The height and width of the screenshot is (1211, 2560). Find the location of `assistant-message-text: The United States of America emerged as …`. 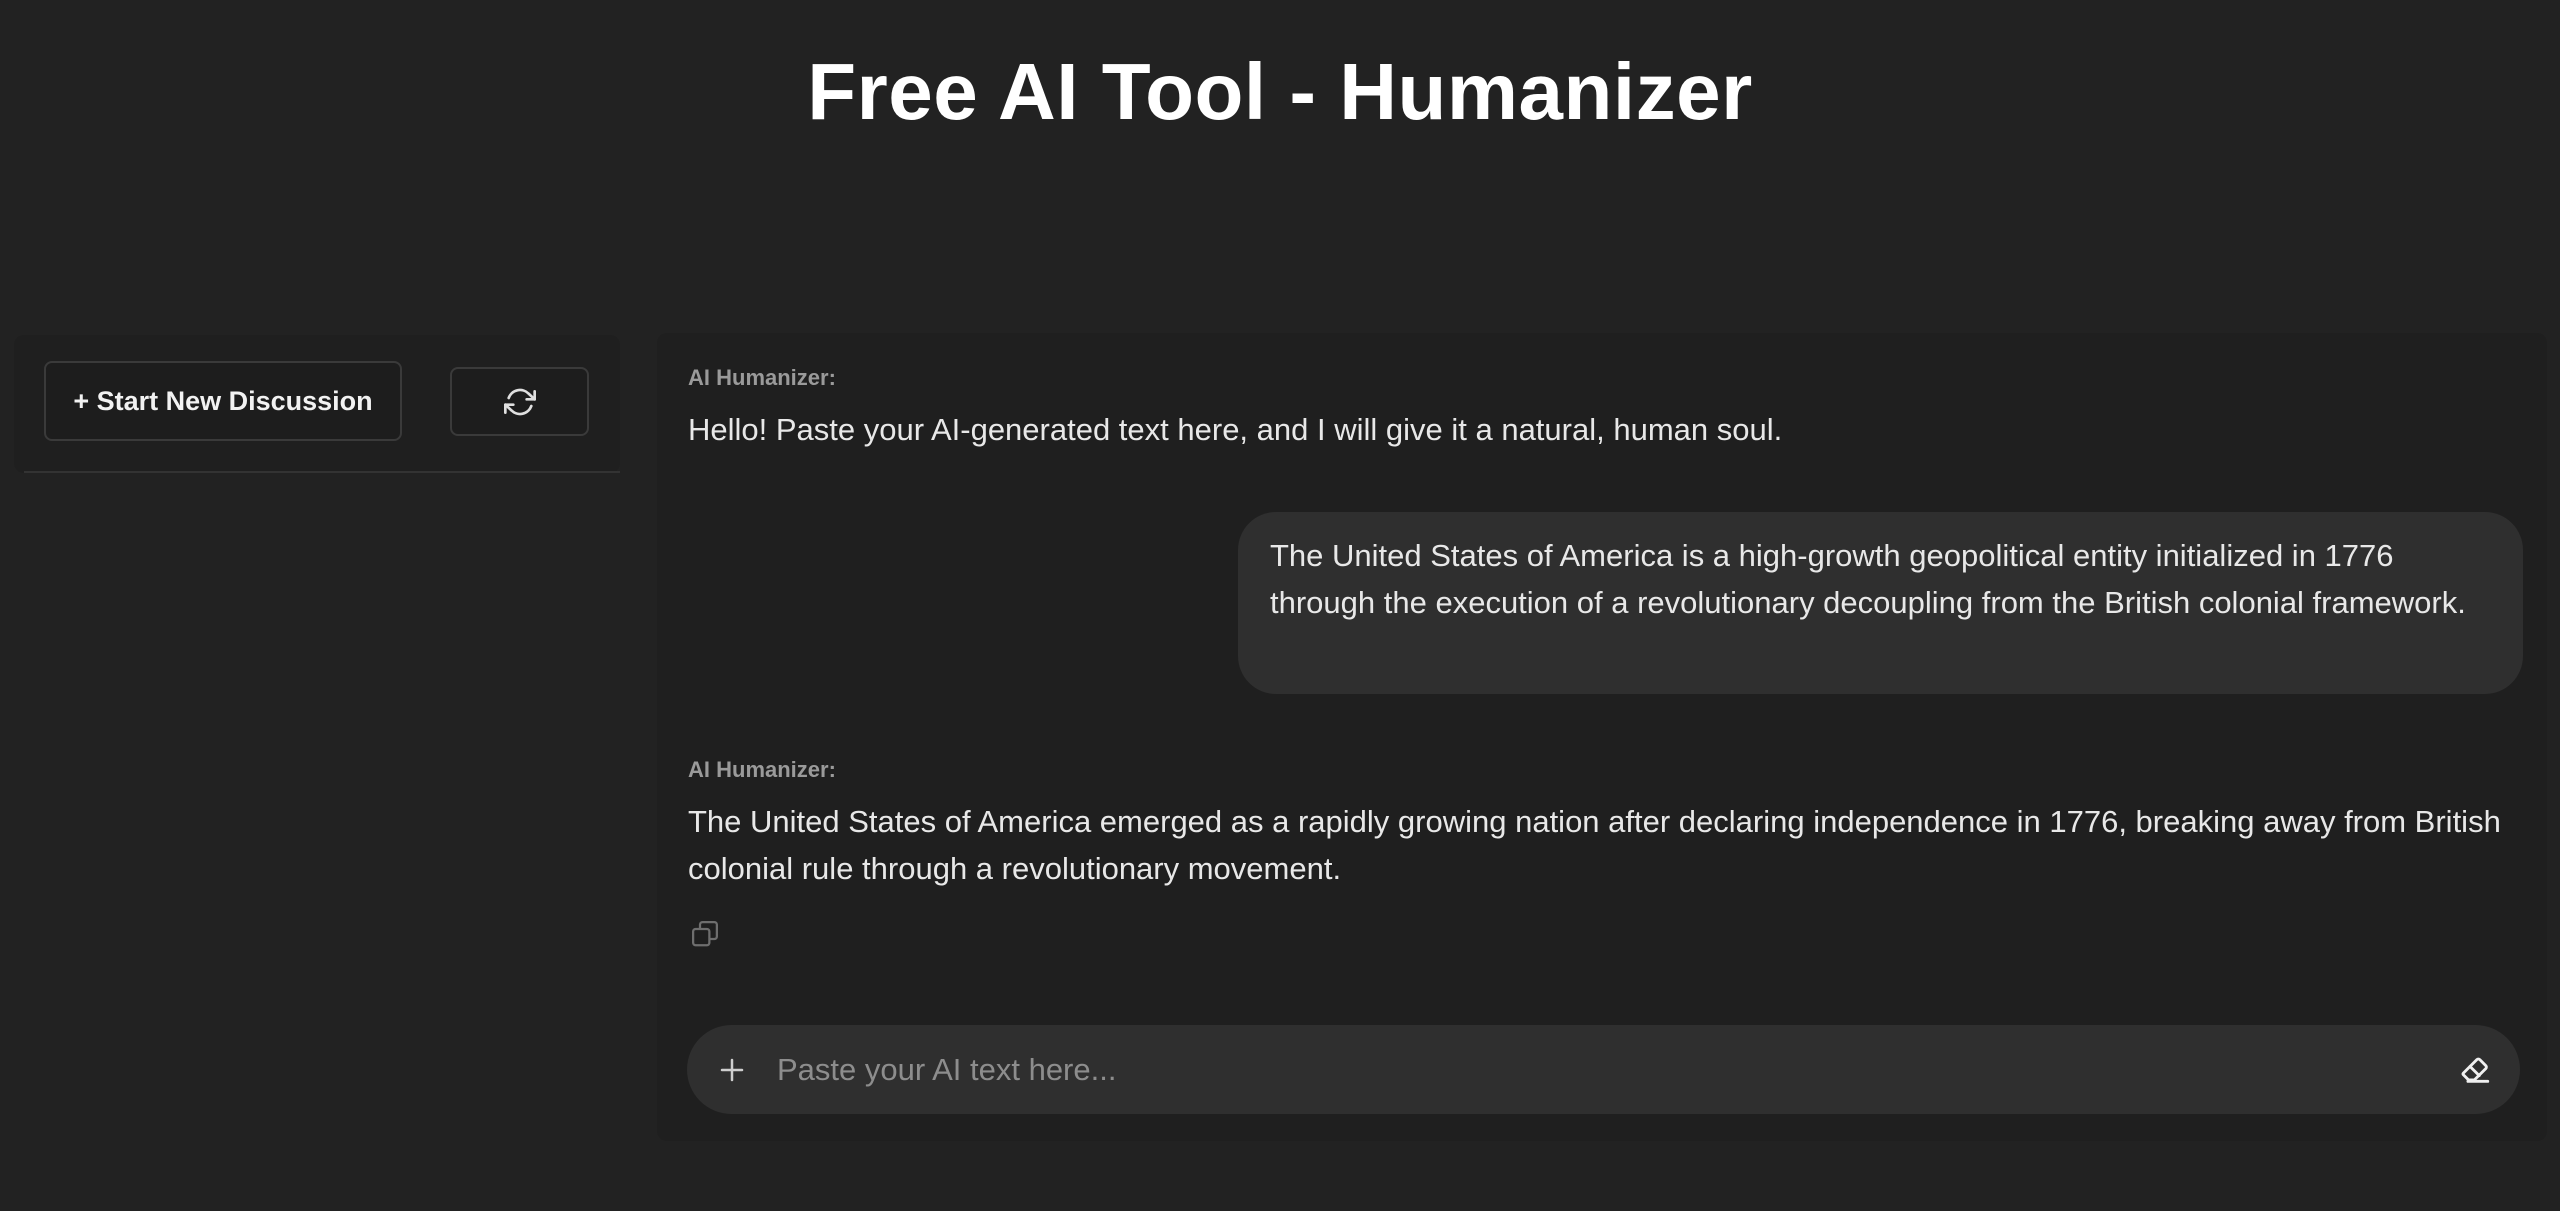

assistant-message-text: The United States of America emerged as … is located at coordinates (1594, 845).